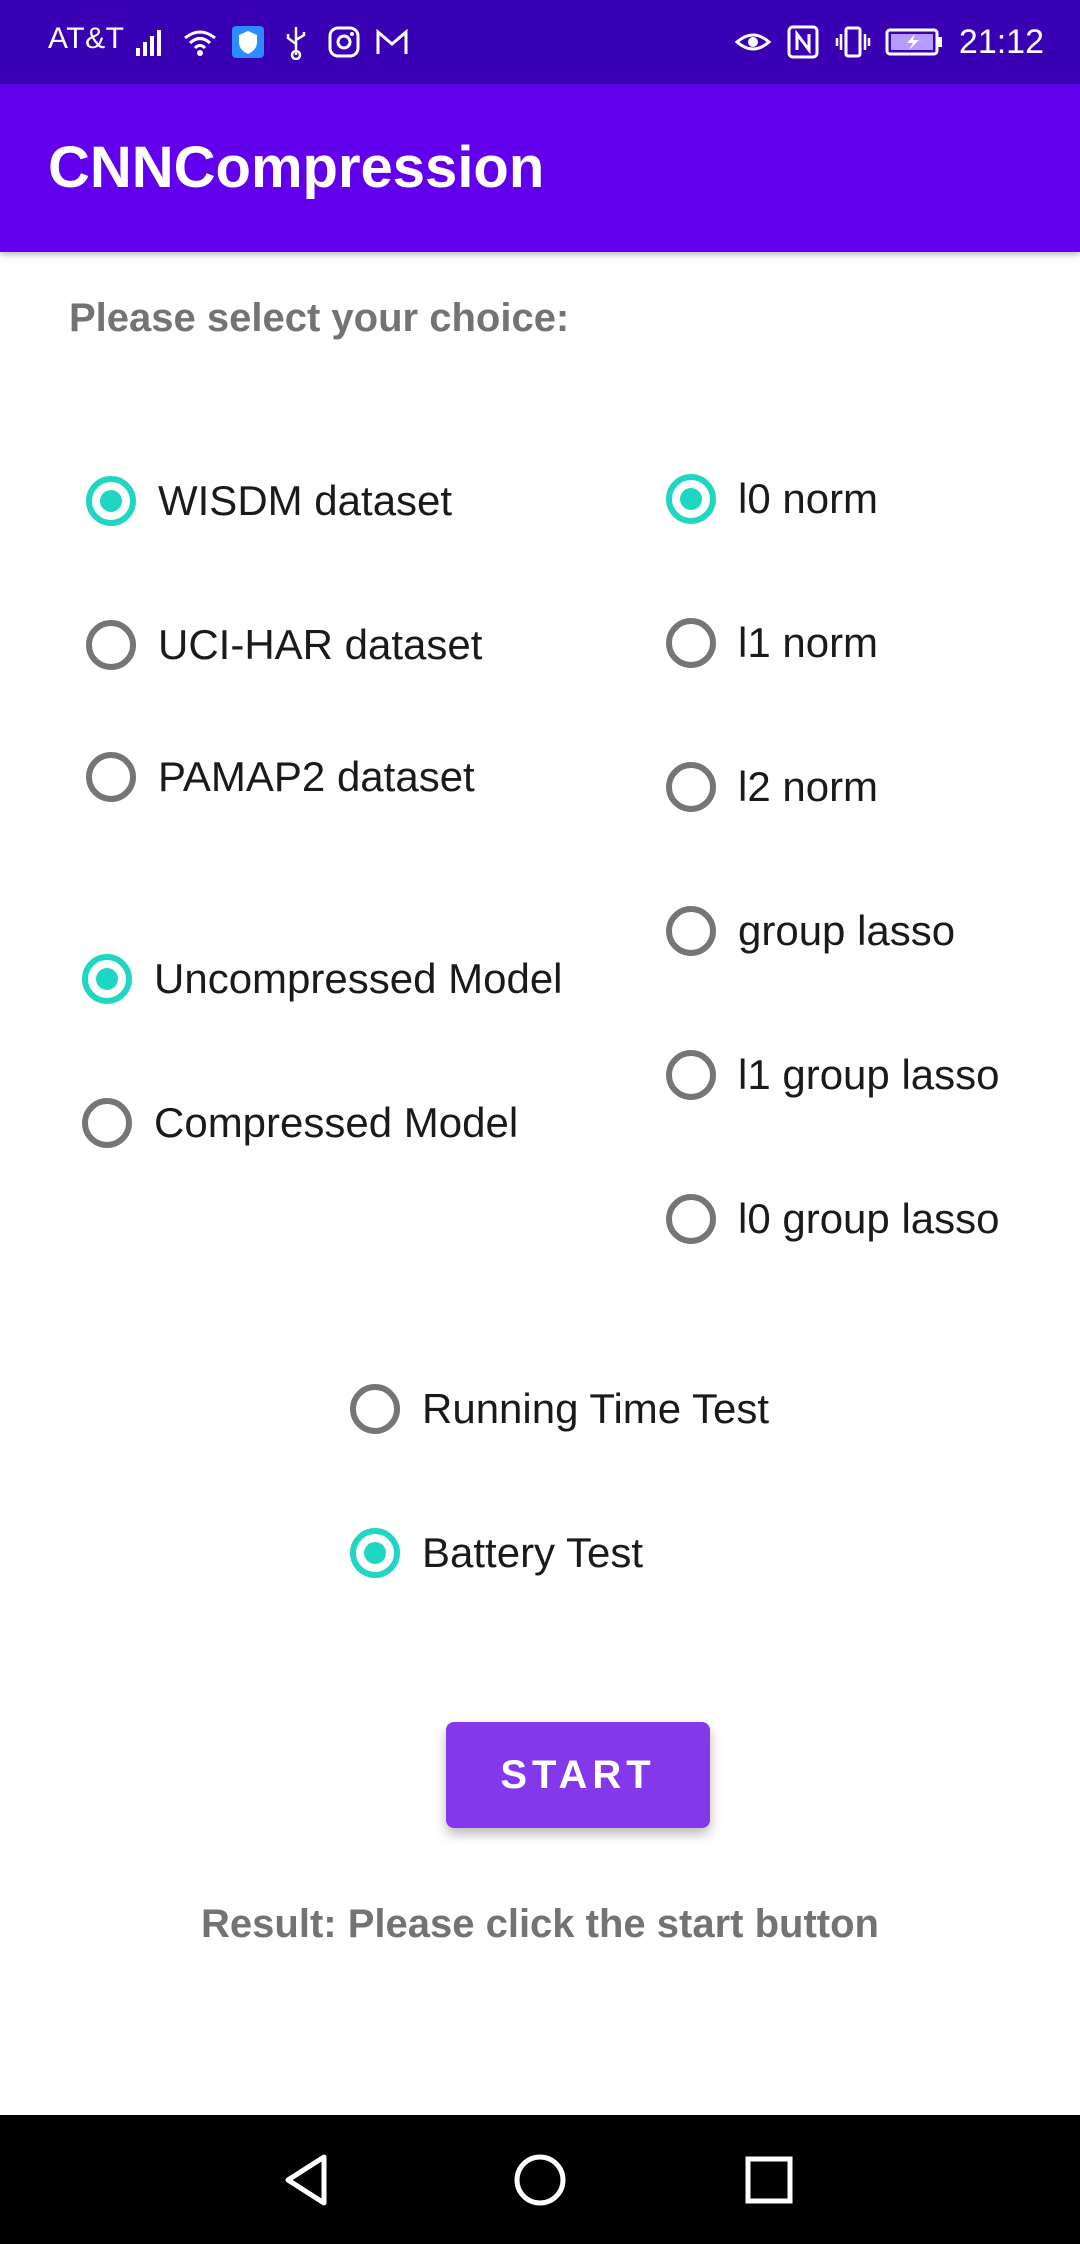  I want to click on choice-prompt: Please select your choice:, so click(319, 318).